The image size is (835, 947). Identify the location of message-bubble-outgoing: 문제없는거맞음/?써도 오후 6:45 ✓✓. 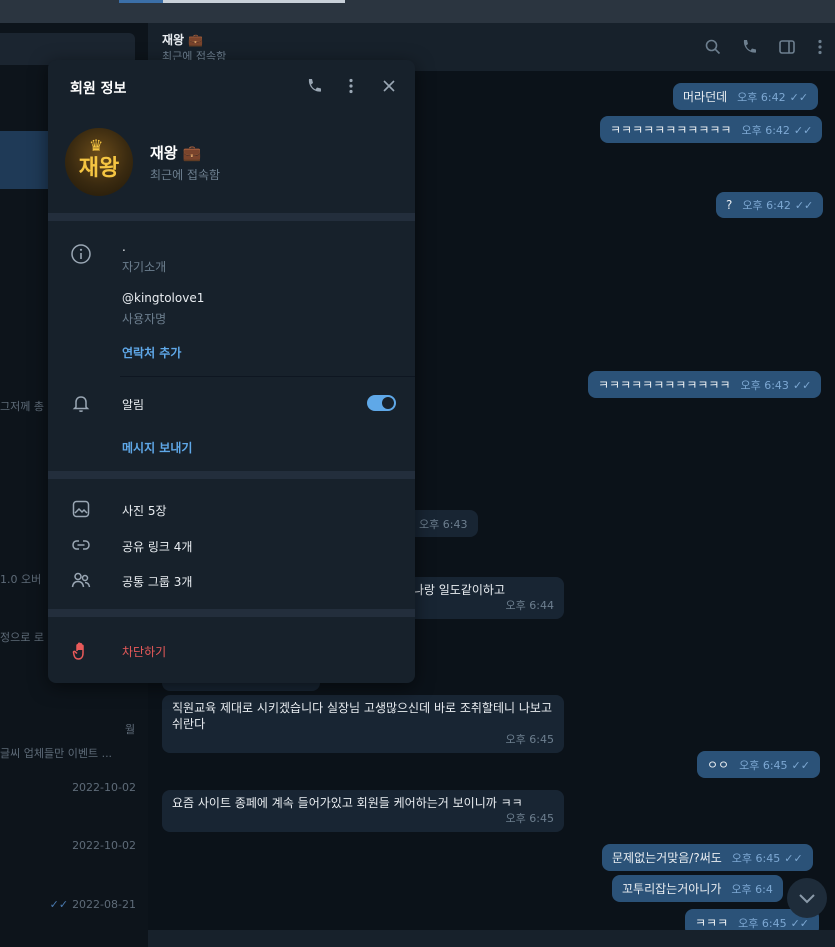
(707, 857).